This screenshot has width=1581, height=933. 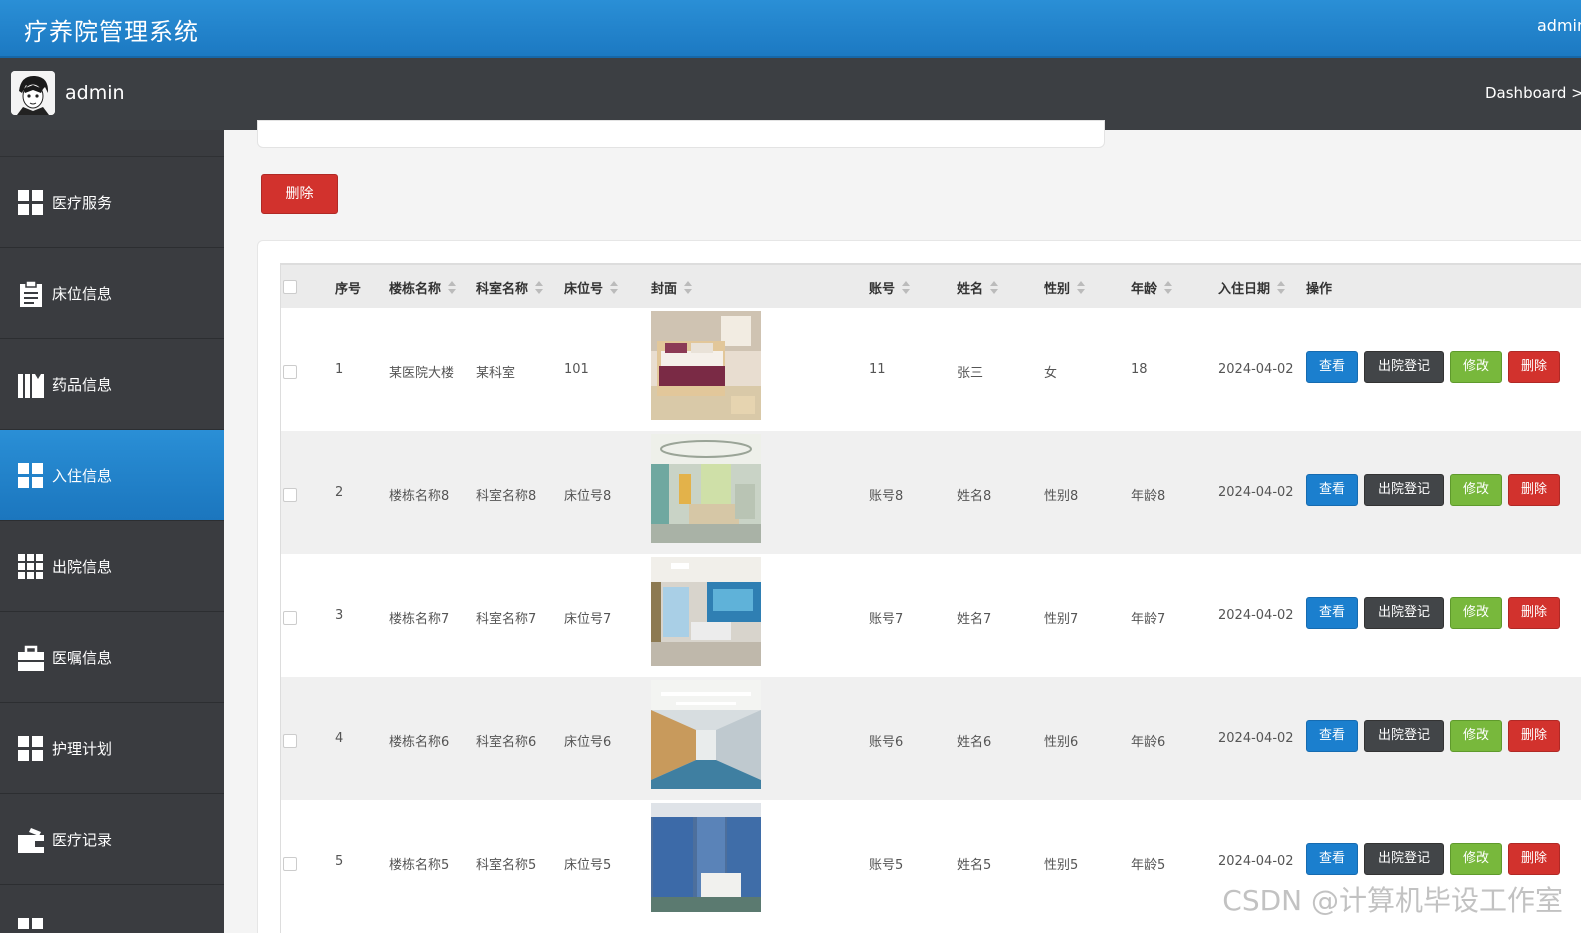 What do you see at coordinates (706, 857) in the screenshot?
I see `cover-image-curtain` at bounding box center [706, 857].